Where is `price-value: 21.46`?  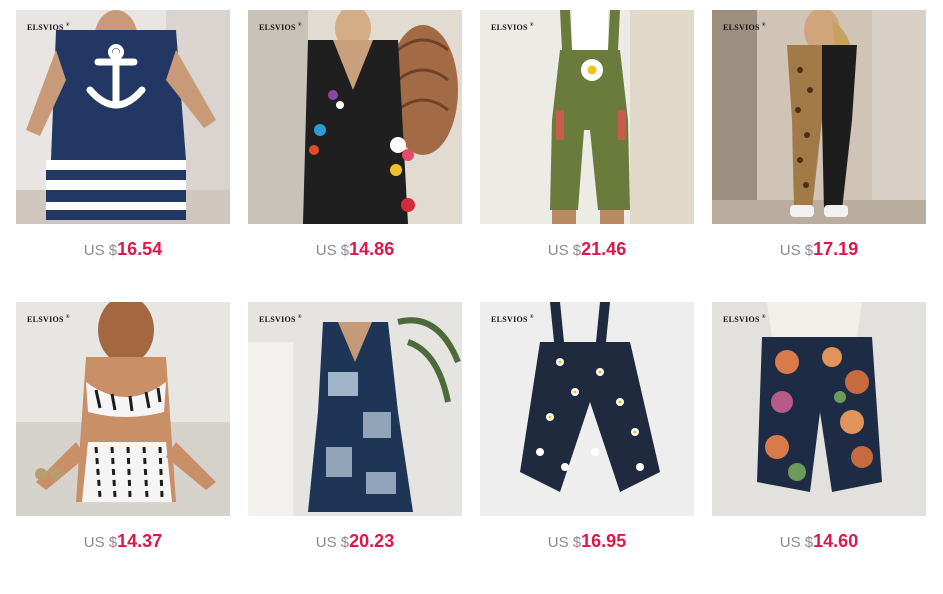 price-value: 21.46 is located at coordinates (604, 249).